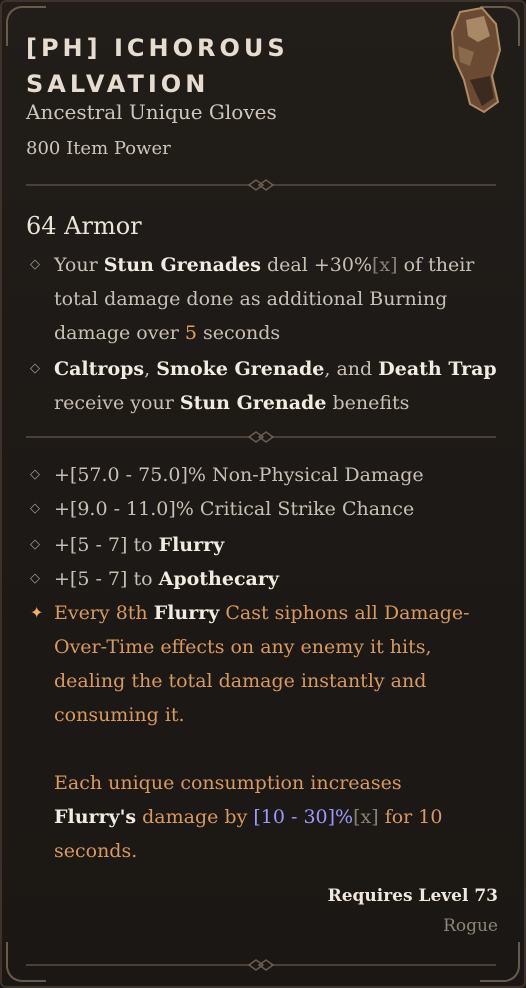  Describe the element at coordinates (98, 148) in the screenshot. I see `item-power: 800 Item Power` at that location.